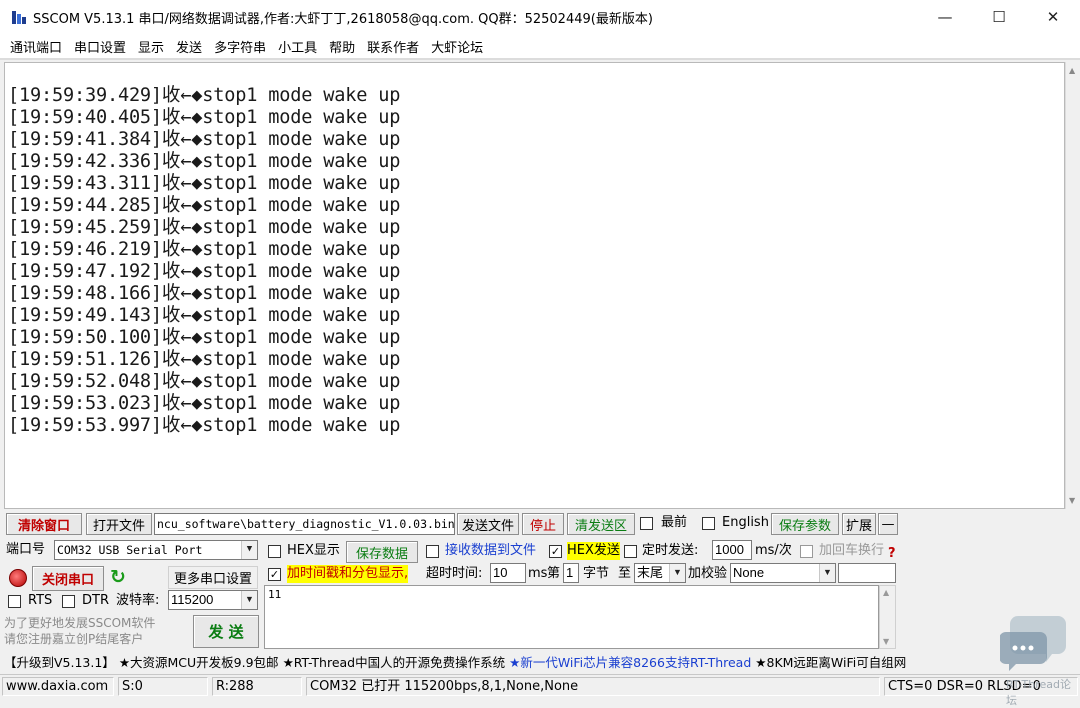  I want to click on more-serial-settings-button: 更多串口设置, so click(213, 577).